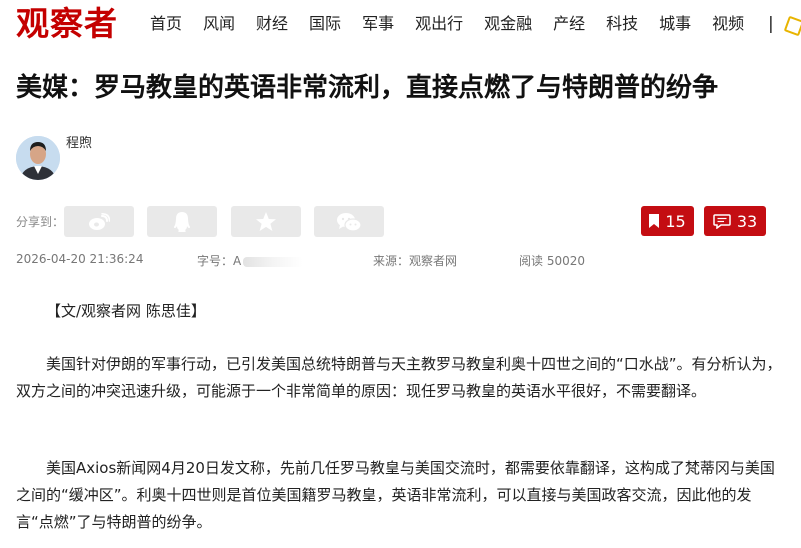 This screenshot has width=801, height=548. I want to click on font-size-options, so click(273, 261).